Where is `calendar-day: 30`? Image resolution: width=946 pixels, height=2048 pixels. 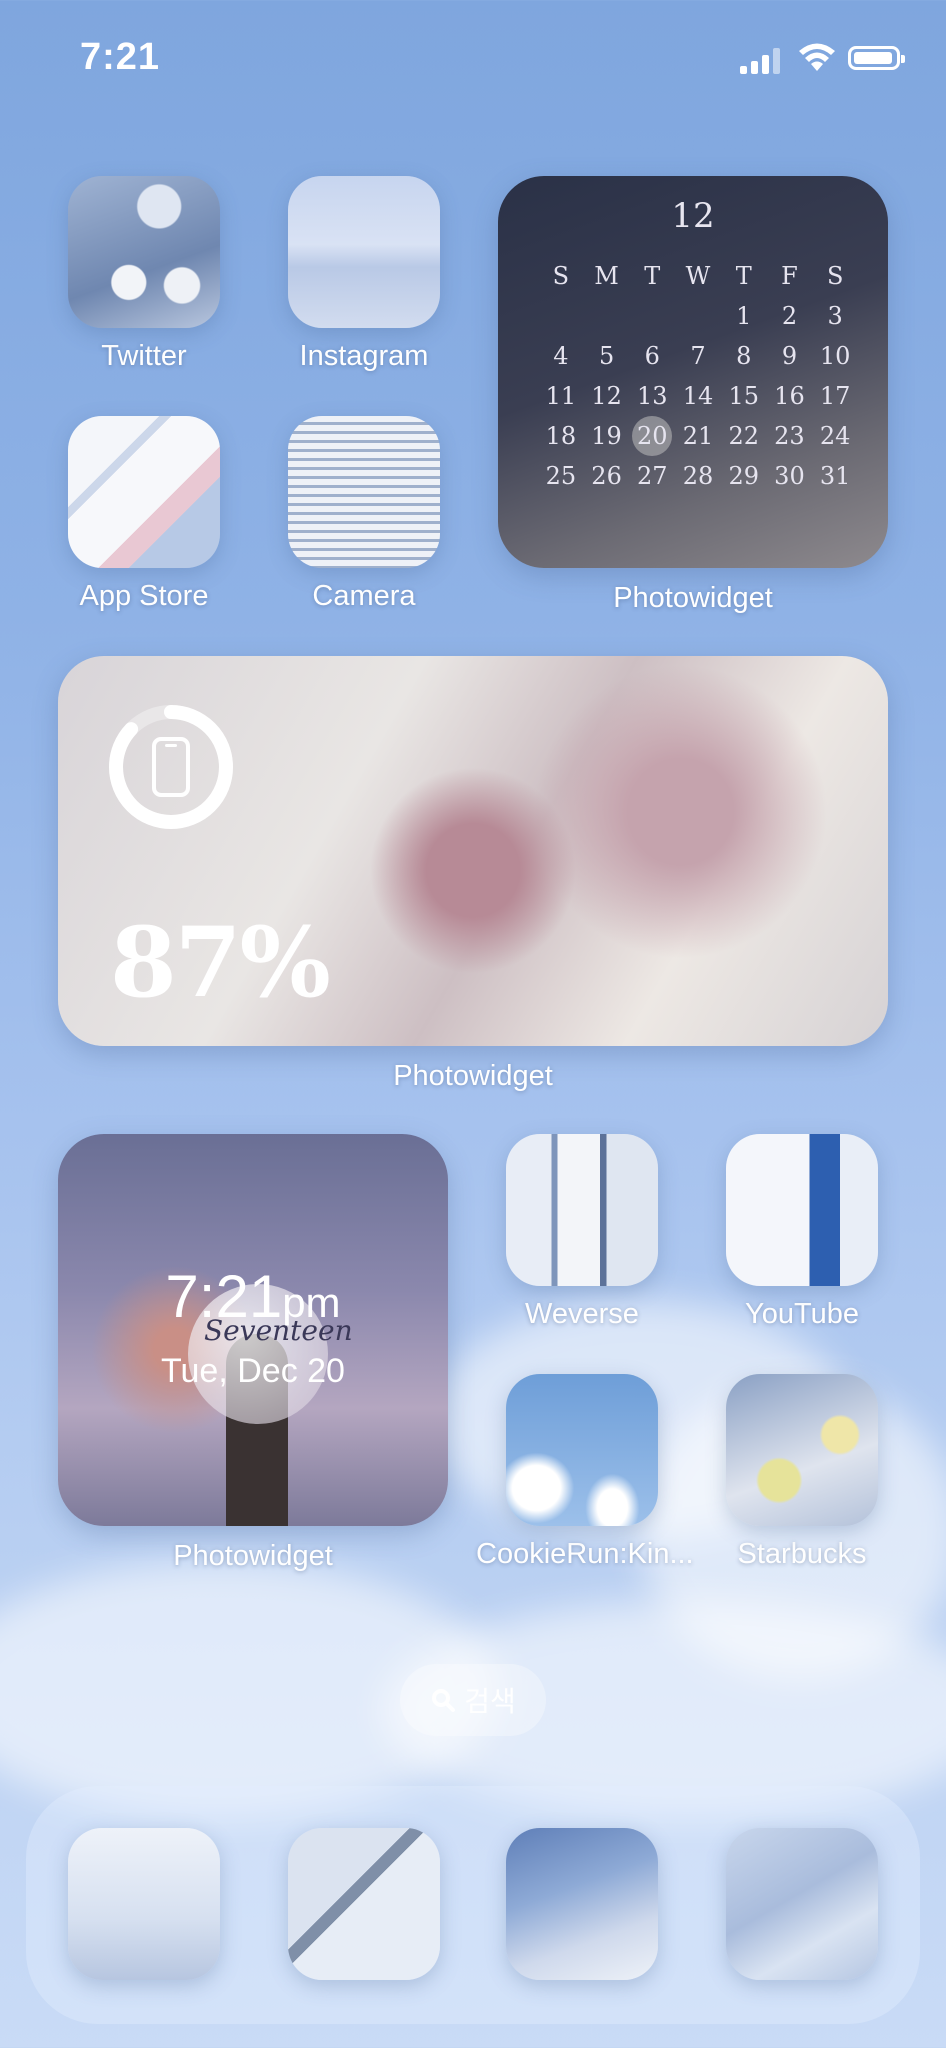 calendar-day: 30 is located at coordinates (789, 476).